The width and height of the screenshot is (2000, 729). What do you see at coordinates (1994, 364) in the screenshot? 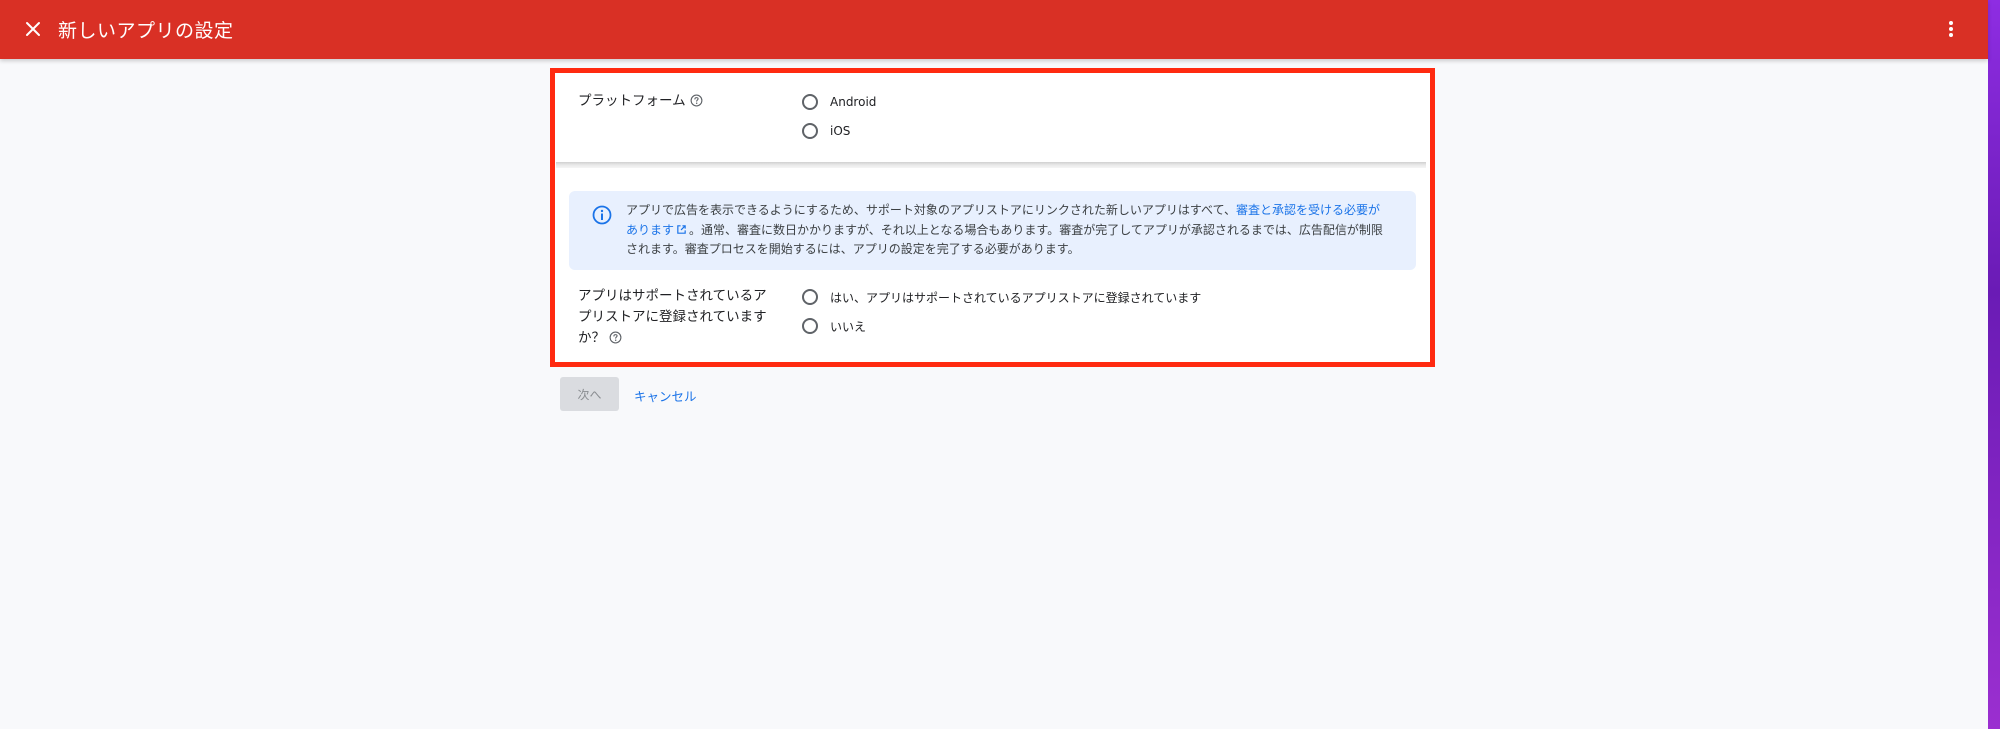
I see `window-edge-strip` at bounding box center [1994, 364].